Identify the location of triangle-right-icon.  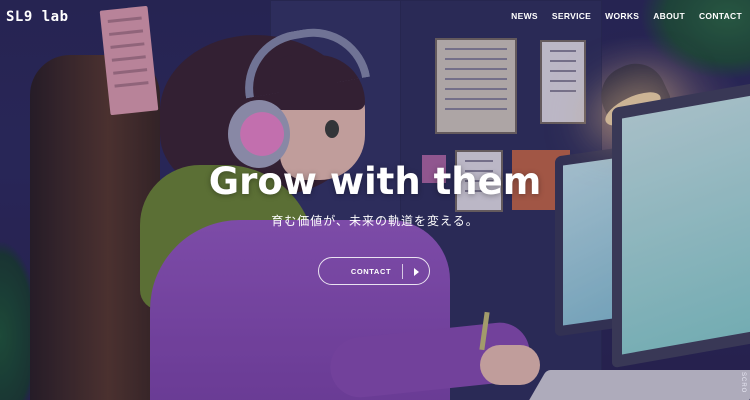
(416, 272).